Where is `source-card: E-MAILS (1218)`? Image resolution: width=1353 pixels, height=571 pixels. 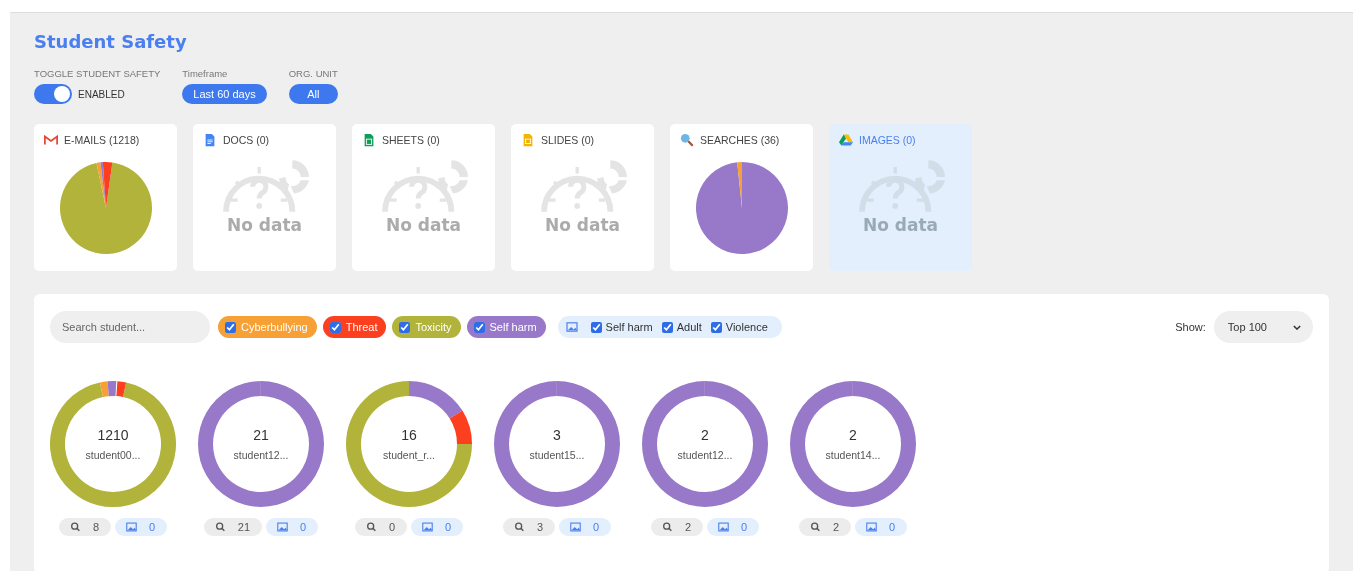 source-card: E-MAILS (1218) is located at coordinates (105, 197).